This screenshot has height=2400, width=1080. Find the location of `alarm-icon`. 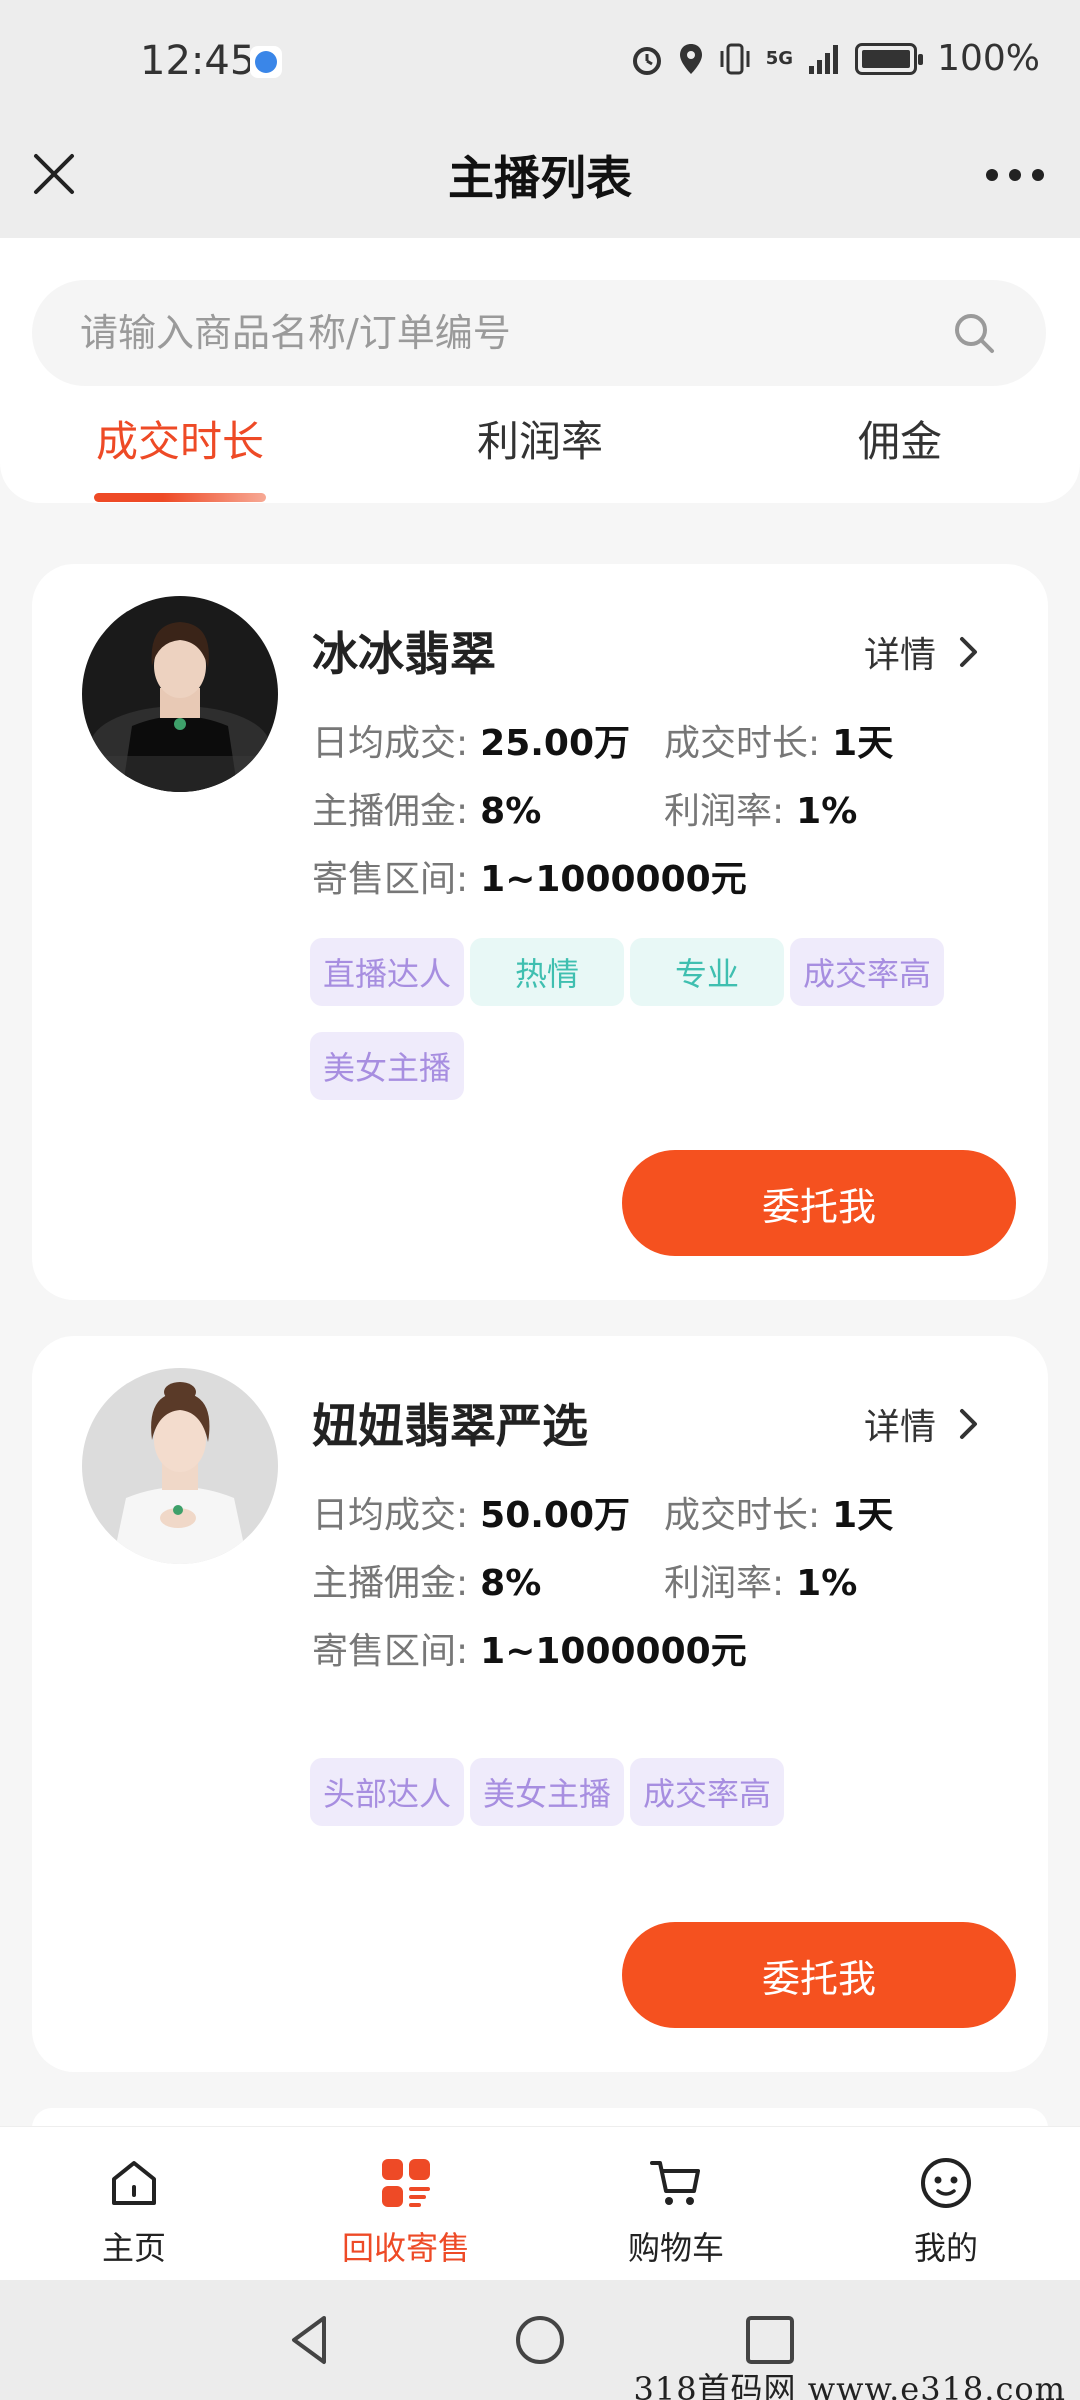

alarm-icon is located at coordinates (646, 60).